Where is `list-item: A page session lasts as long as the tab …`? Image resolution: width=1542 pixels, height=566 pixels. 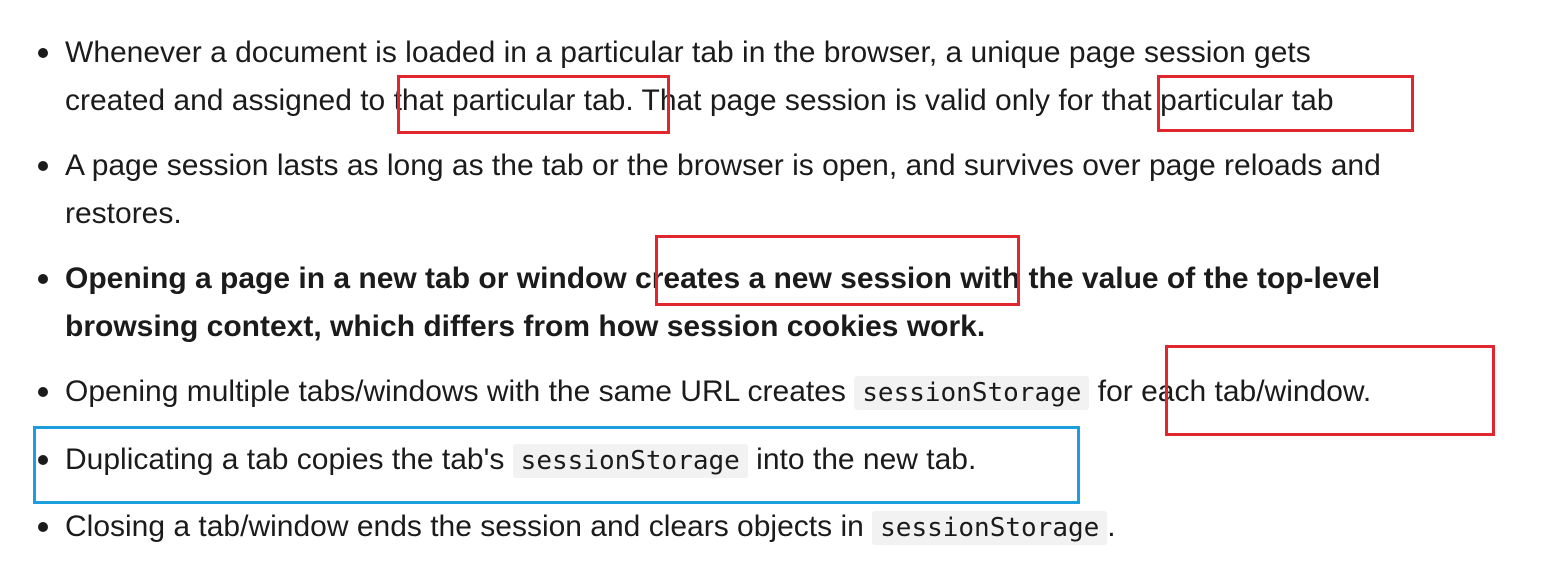 list-item: A page session lasts as long as the tab … is located at coordinates (709, 190).